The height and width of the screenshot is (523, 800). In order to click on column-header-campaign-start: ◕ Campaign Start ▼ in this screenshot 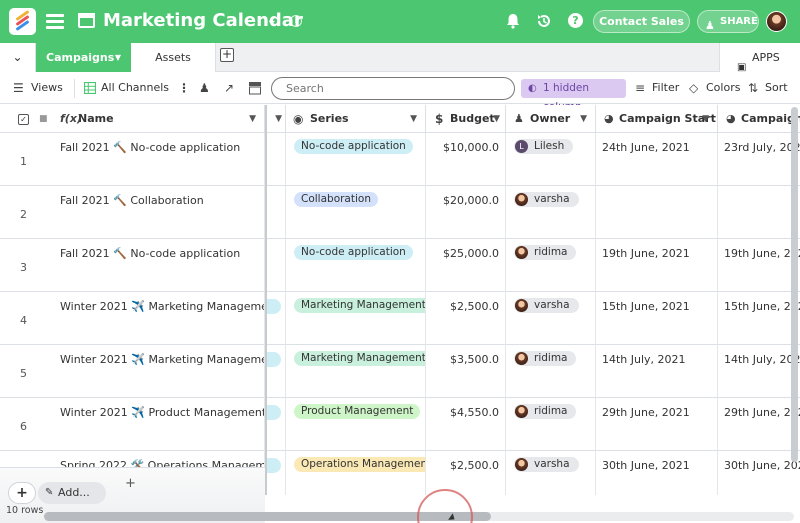, I will do `click(657, 119)`.